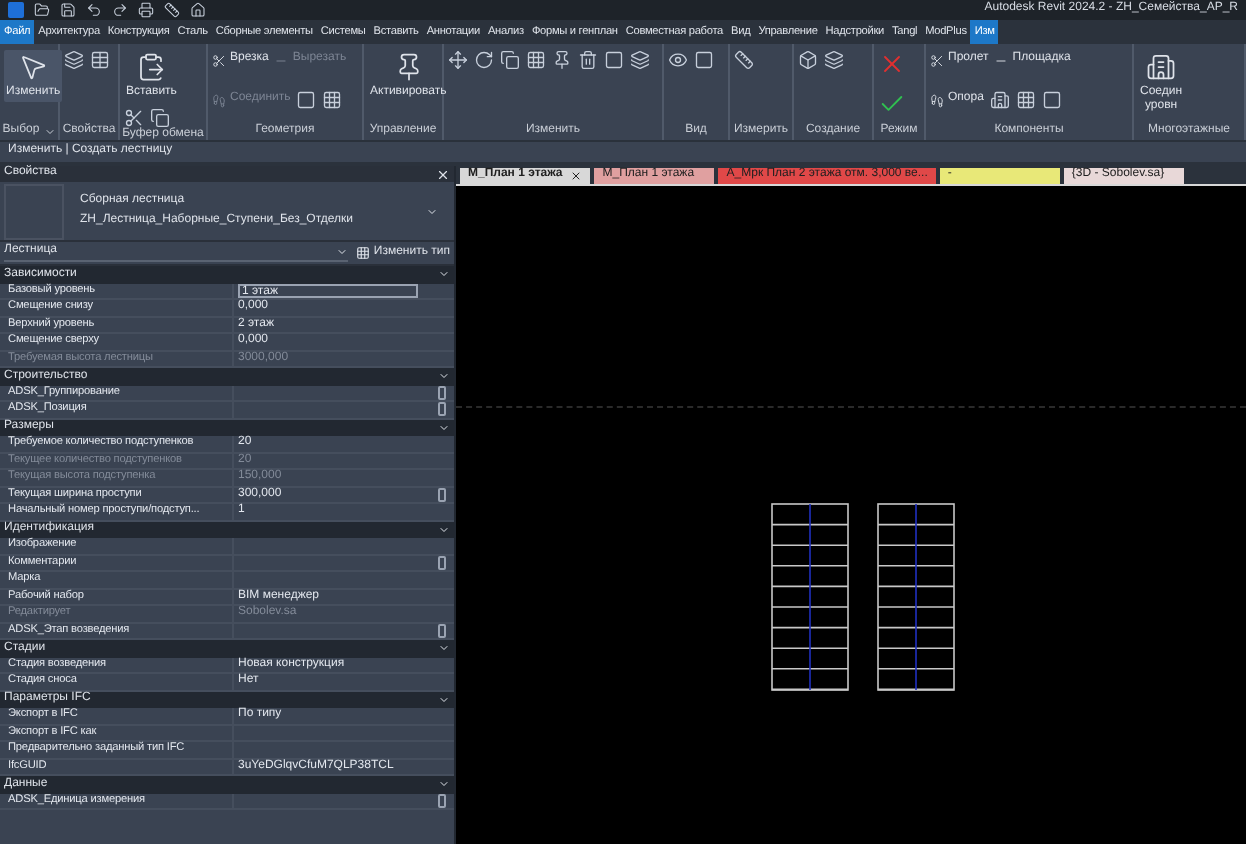 The width and height of the screenshot is (1246, 844). What do you see at coordinates (151, 67) in the screenshot?
I see `clipboard-icon` at bounding box center [151, 67].